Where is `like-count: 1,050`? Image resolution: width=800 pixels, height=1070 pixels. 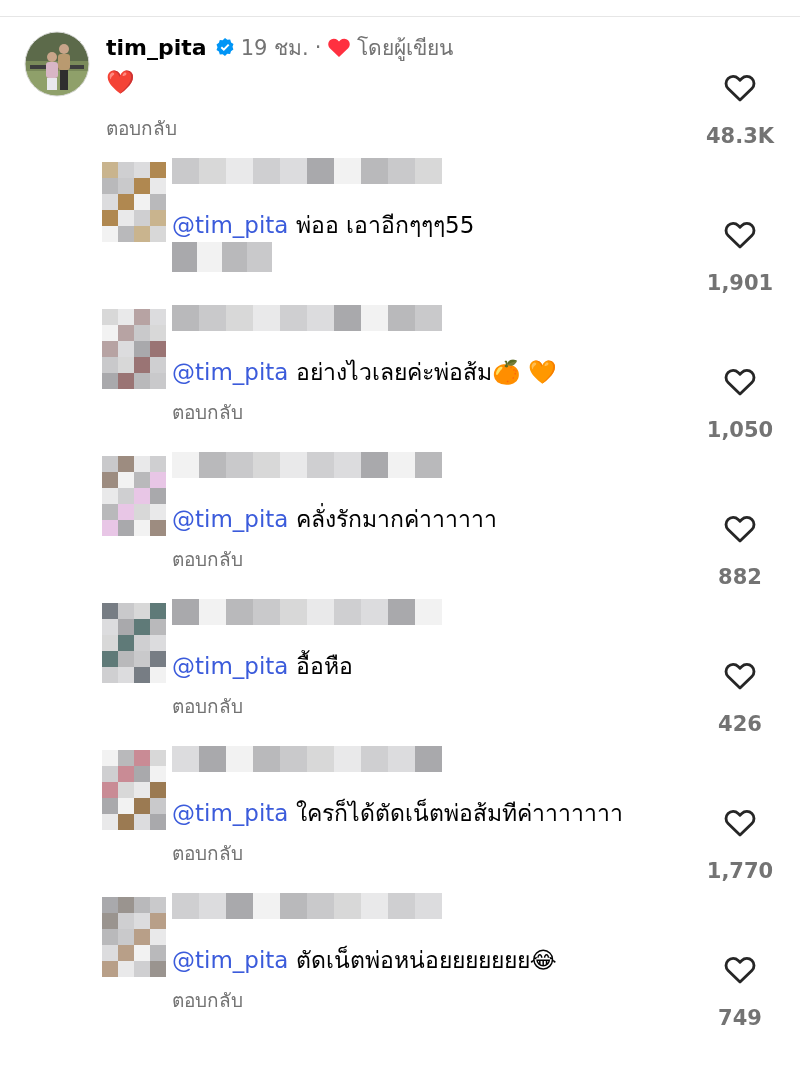
like-count: 1,050 is located at coordinates (740, 430).